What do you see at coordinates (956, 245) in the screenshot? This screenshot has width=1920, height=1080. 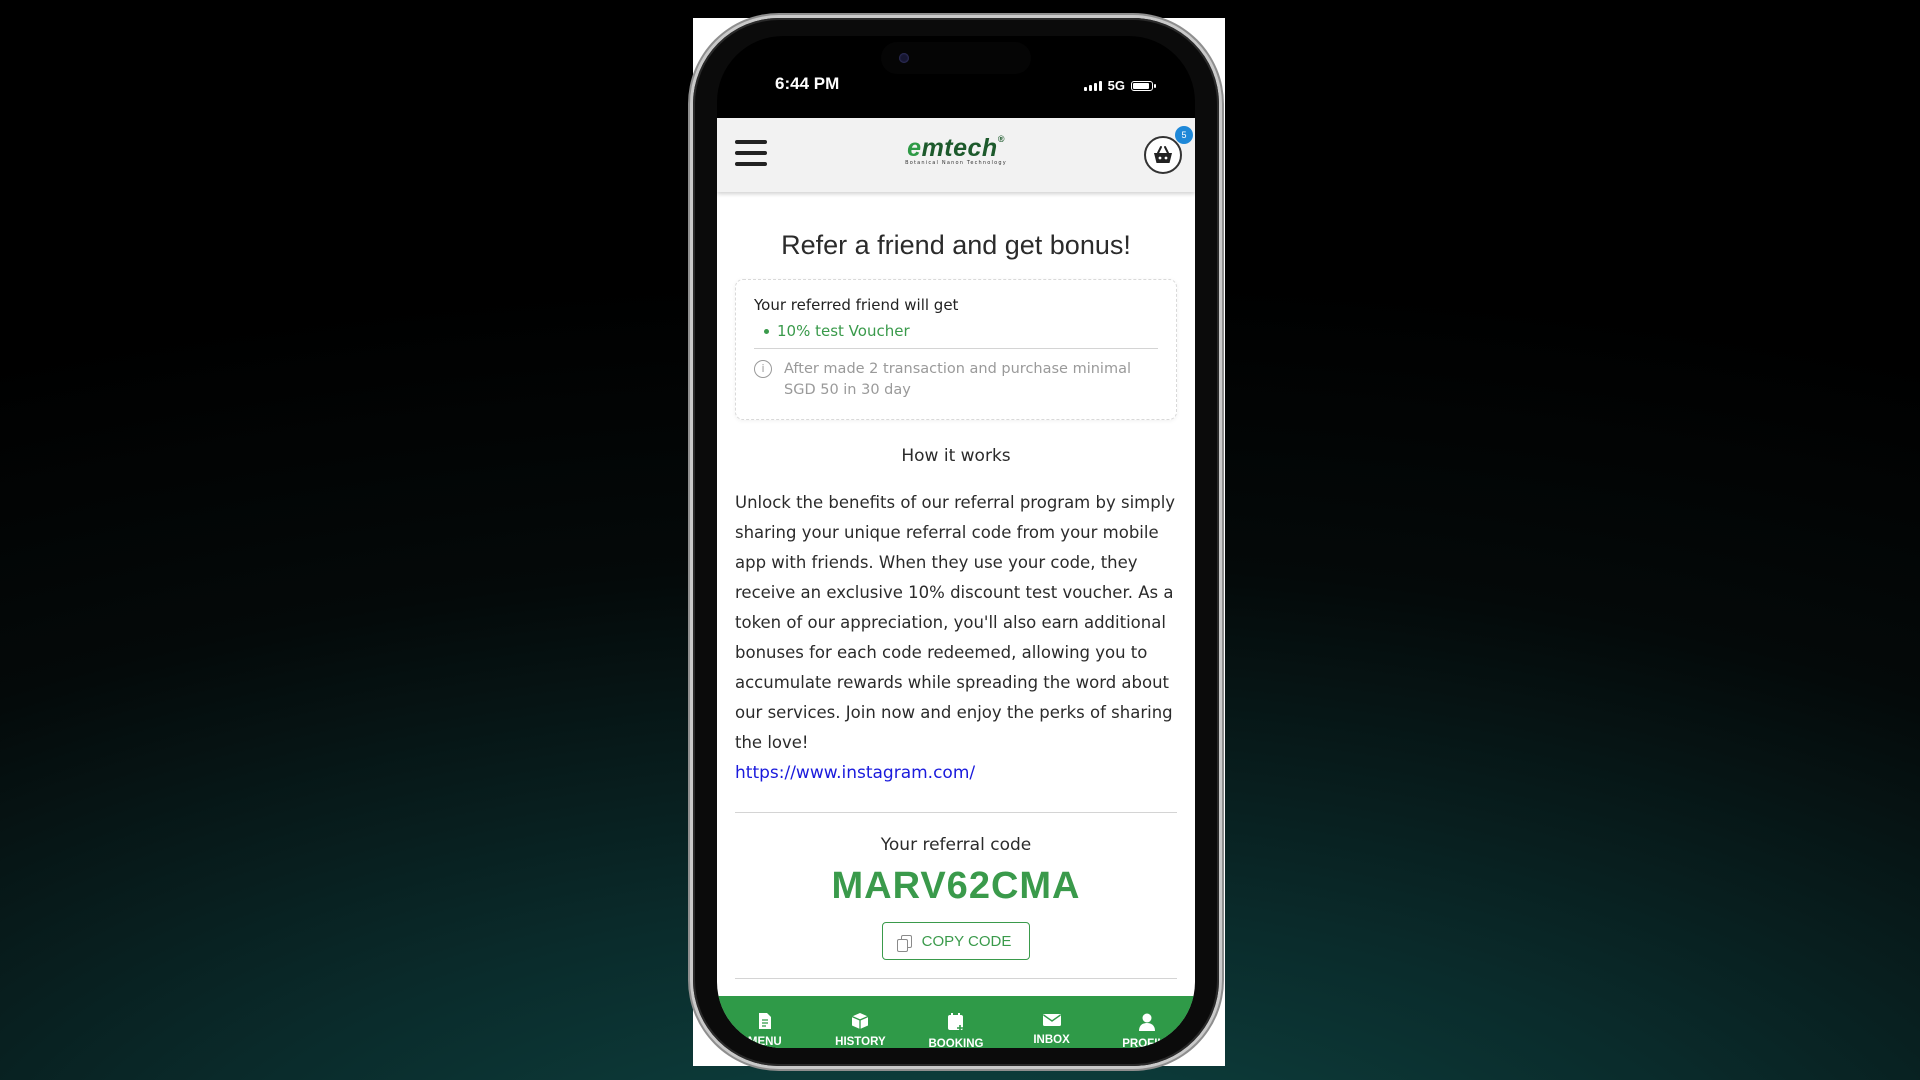 I see `page-title: Refer a friend and get bonus!` at bounding box center [956, 245].